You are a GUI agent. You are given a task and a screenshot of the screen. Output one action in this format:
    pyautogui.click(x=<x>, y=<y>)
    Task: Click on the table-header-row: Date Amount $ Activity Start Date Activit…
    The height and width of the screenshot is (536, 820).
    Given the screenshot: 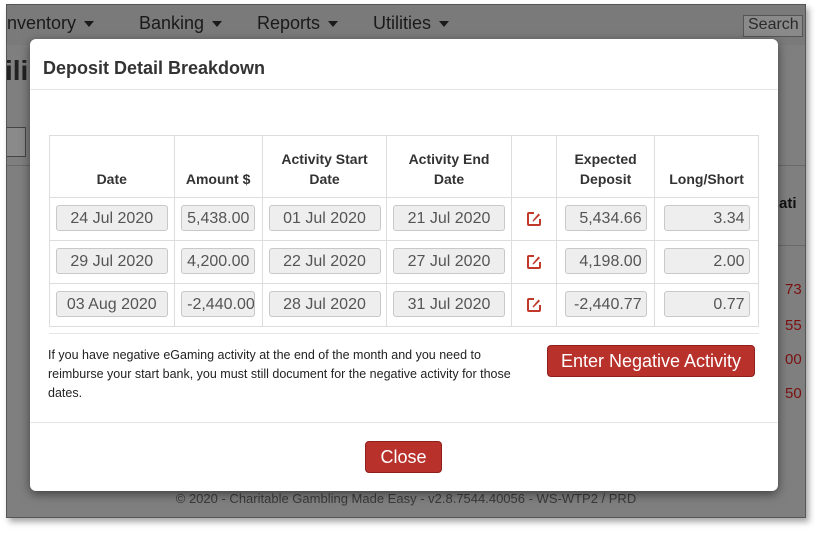 What is the action you would take?
    pyautogui.click(x=404, y=166)
    